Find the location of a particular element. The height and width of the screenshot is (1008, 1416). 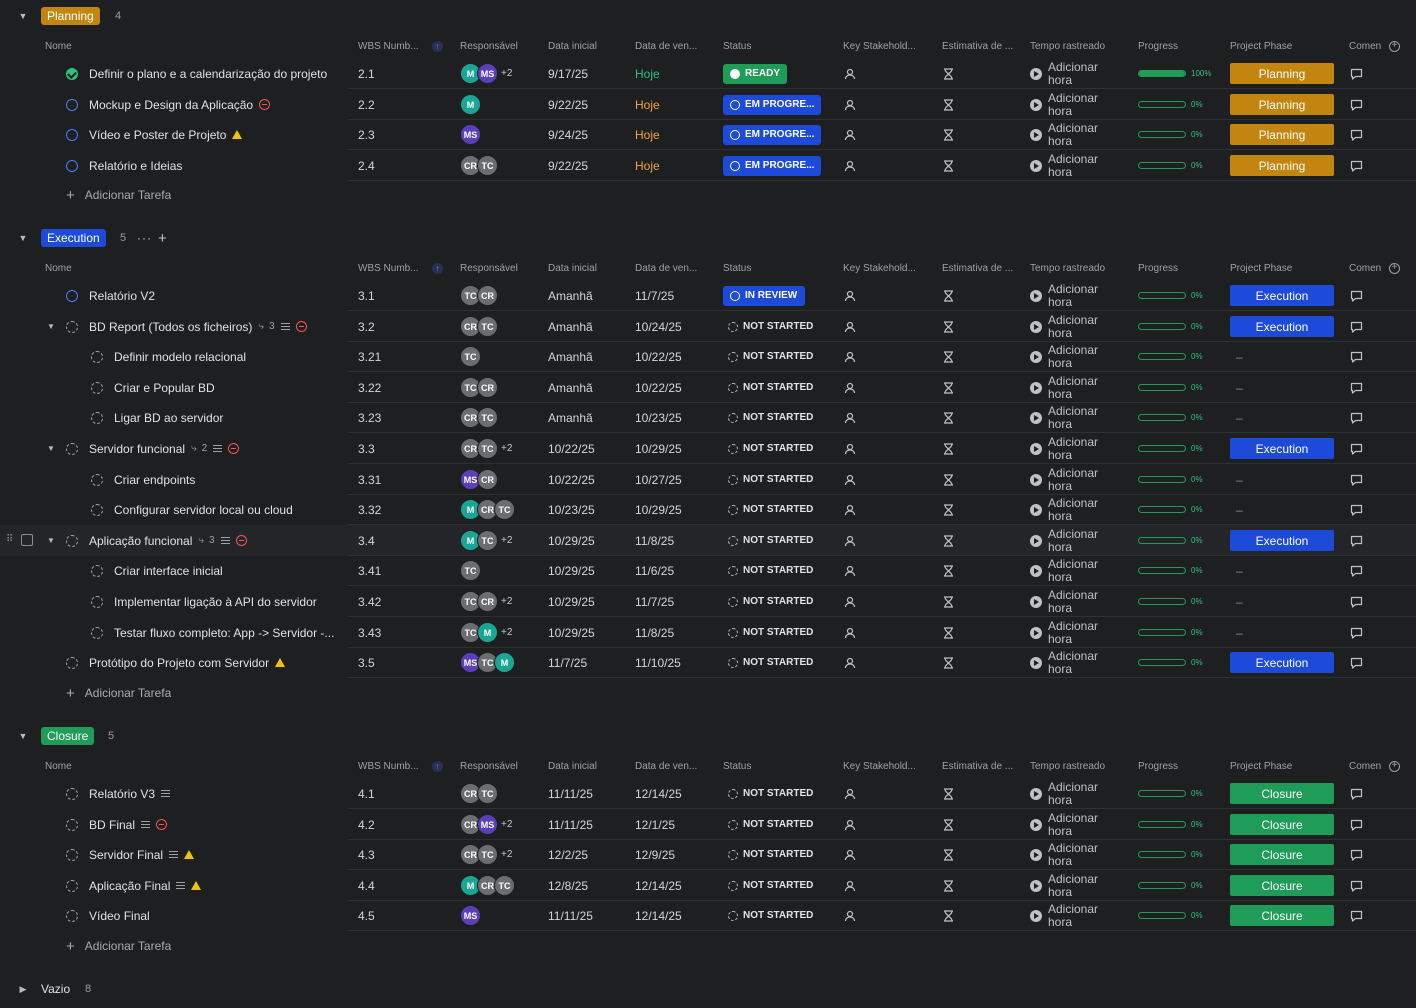

task-name: Protótipo do Projeto com Servidor is located at coordinates (179, 663).